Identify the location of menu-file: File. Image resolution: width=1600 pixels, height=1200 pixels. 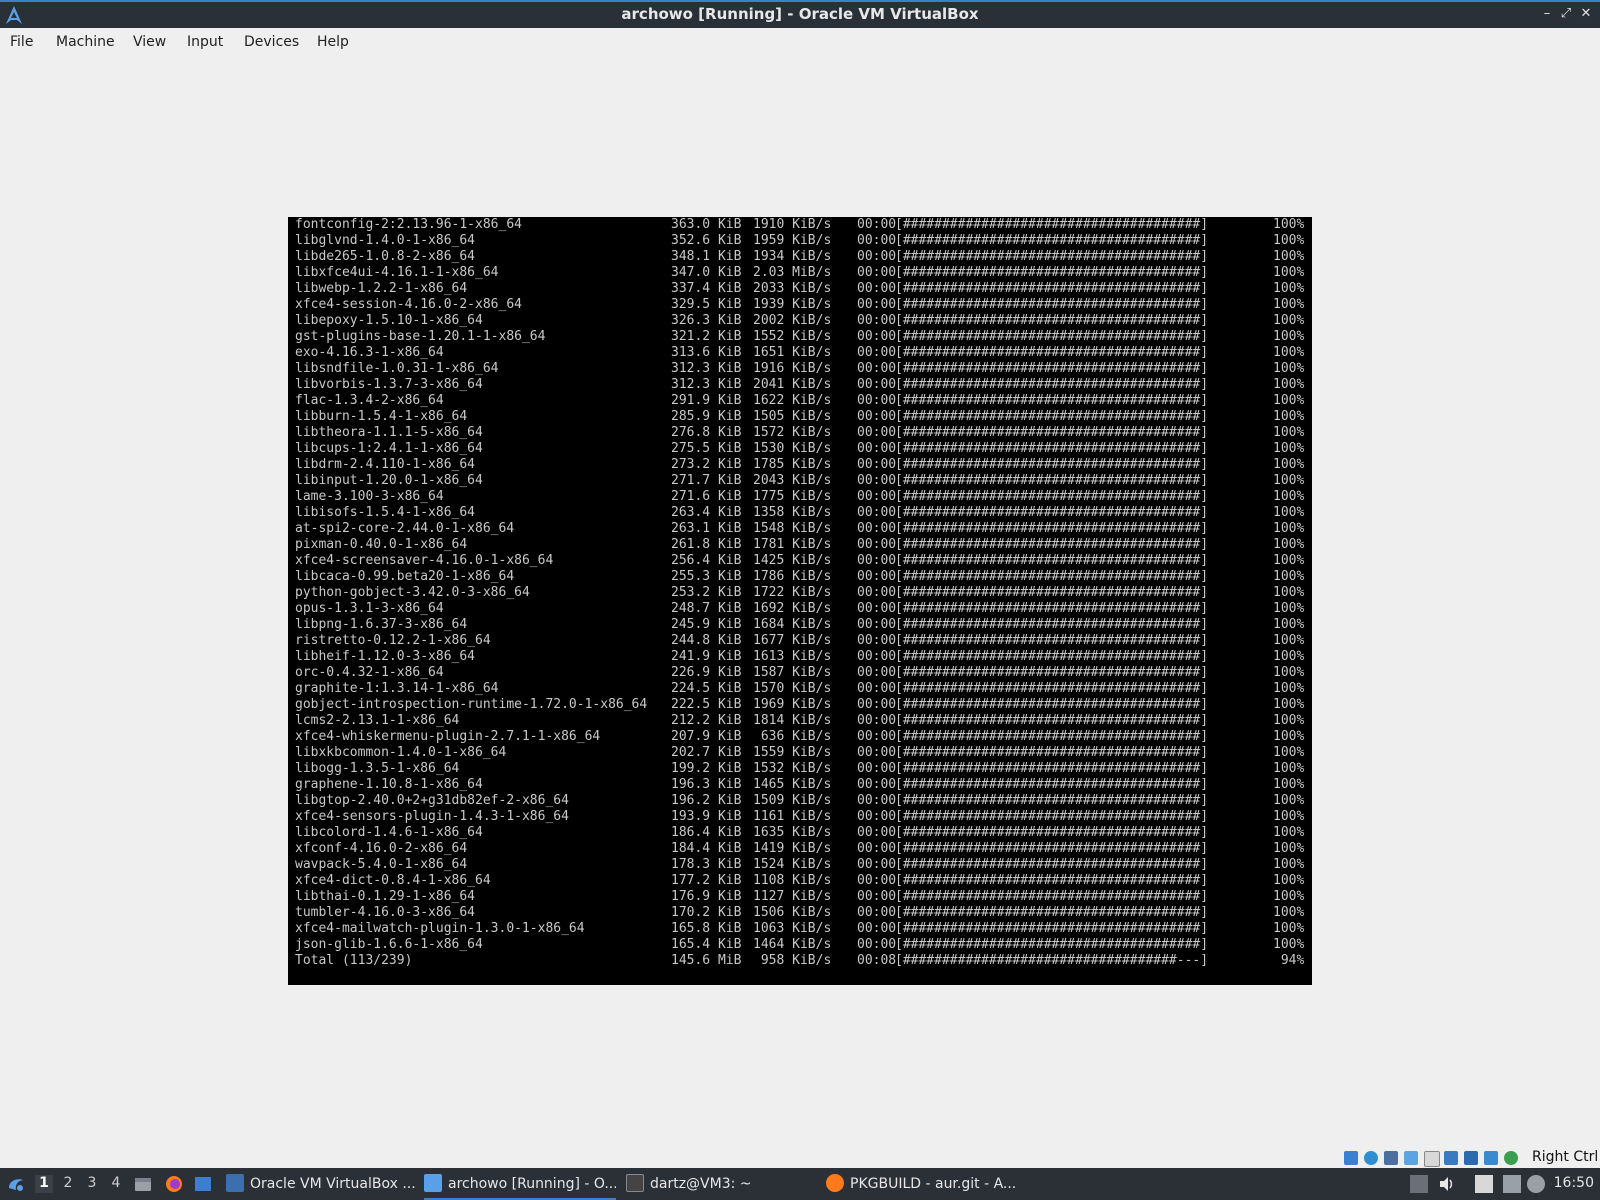
(21, 42).